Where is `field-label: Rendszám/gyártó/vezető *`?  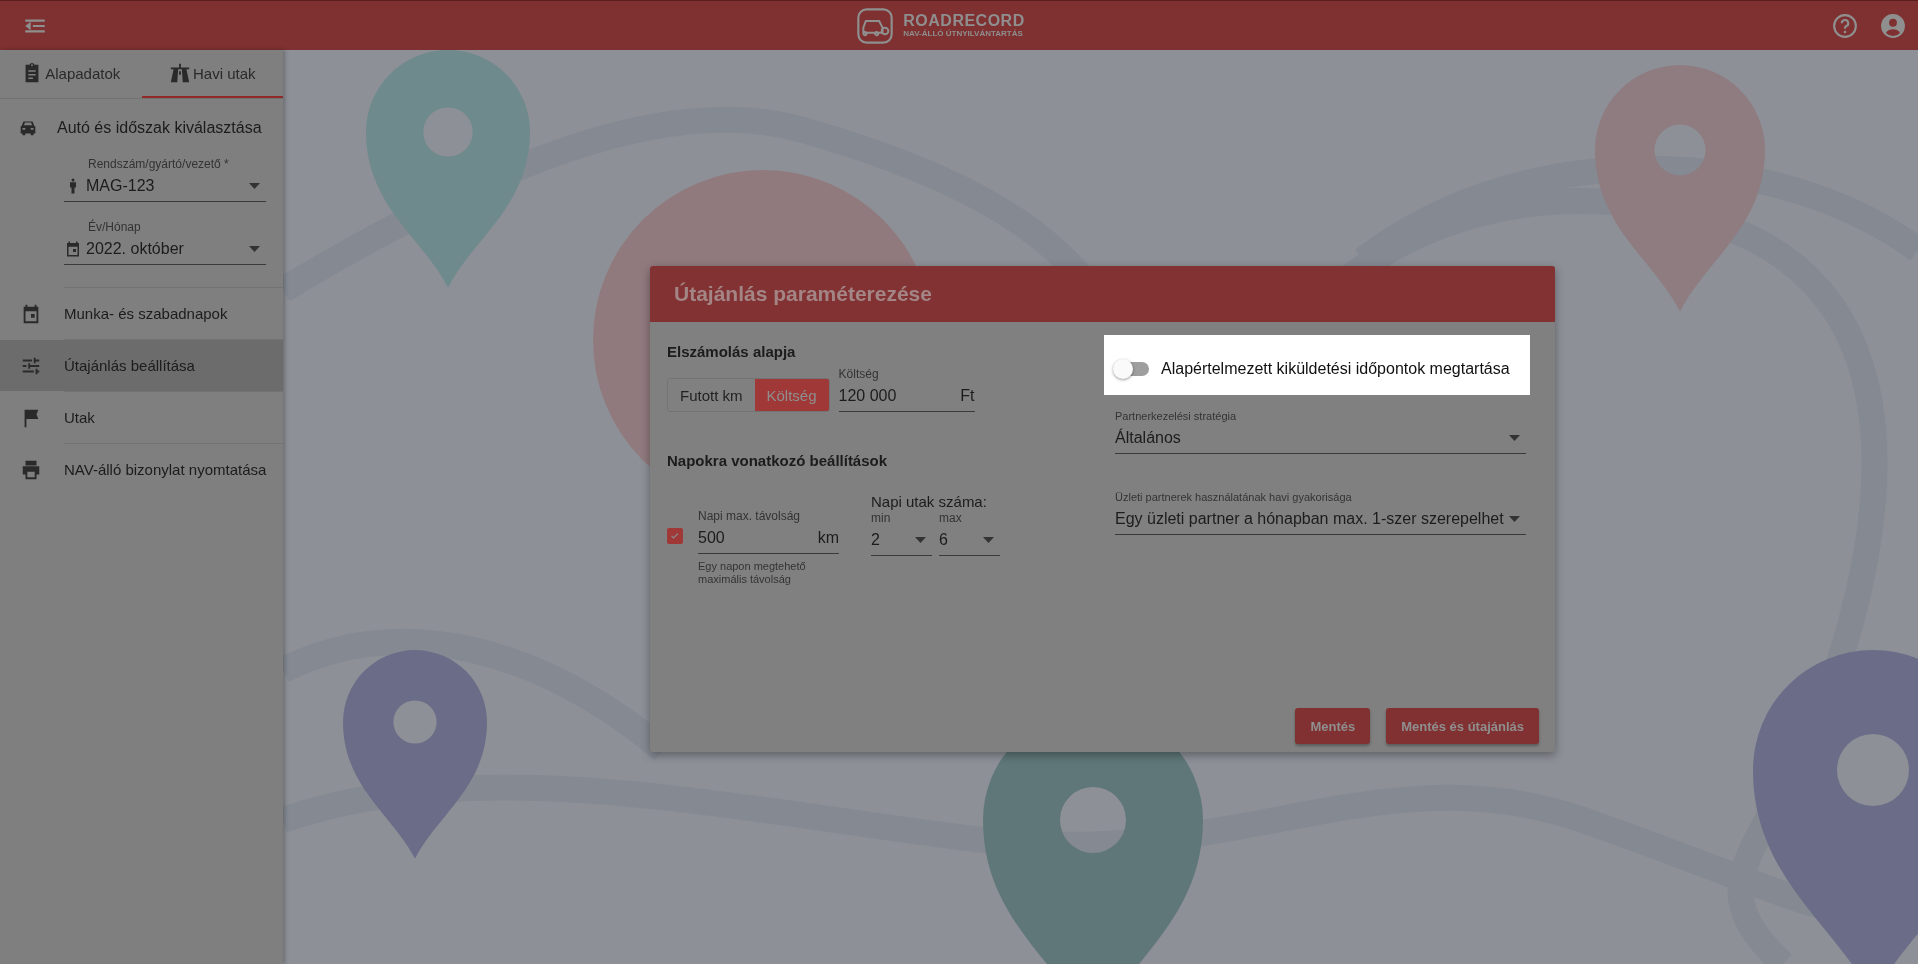 field-label: Rendszám/gyártó/vezető * is located at coordinates (158, 164).